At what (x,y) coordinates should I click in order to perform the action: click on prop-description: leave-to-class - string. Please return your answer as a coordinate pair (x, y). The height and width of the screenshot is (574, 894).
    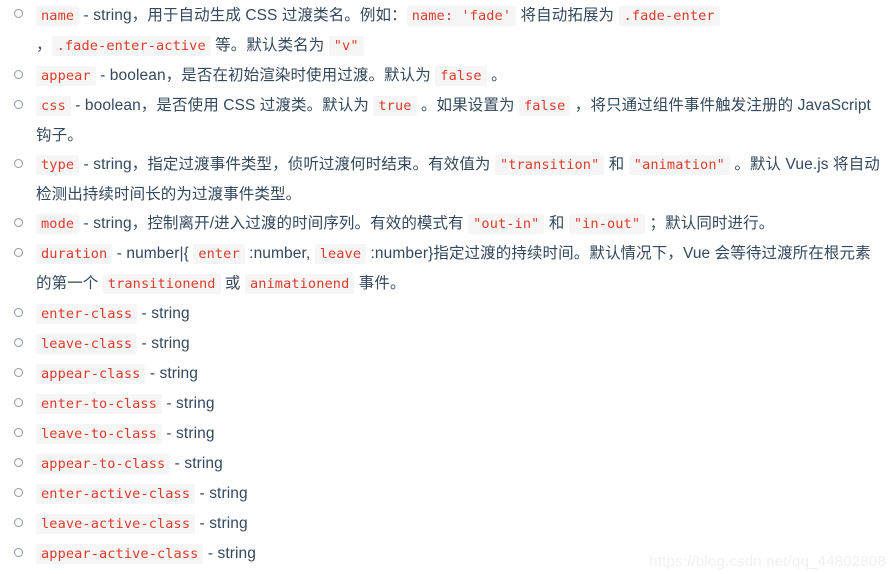
    Looking at the image, I should click on (461, 434).